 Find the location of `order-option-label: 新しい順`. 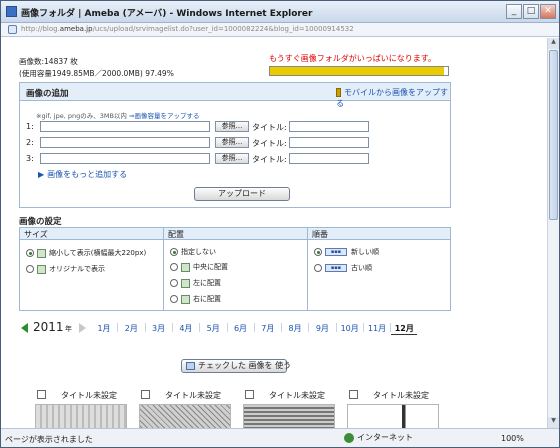

order-option-label: 新しい順 is located at coordinates (365, 252).